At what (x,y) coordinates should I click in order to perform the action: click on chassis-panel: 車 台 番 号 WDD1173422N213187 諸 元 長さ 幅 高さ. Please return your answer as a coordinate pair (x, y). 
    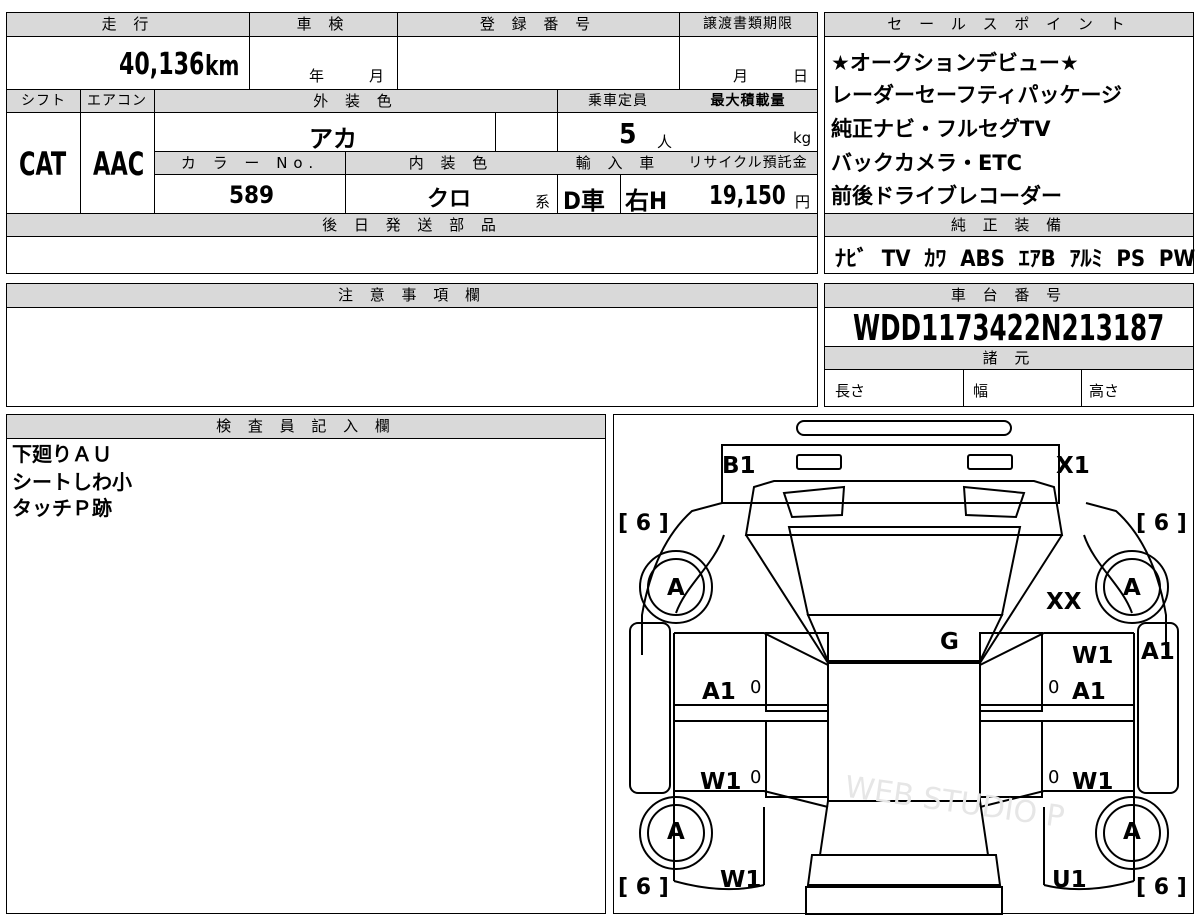
    Looking at the image, I should click on (1009, 345).